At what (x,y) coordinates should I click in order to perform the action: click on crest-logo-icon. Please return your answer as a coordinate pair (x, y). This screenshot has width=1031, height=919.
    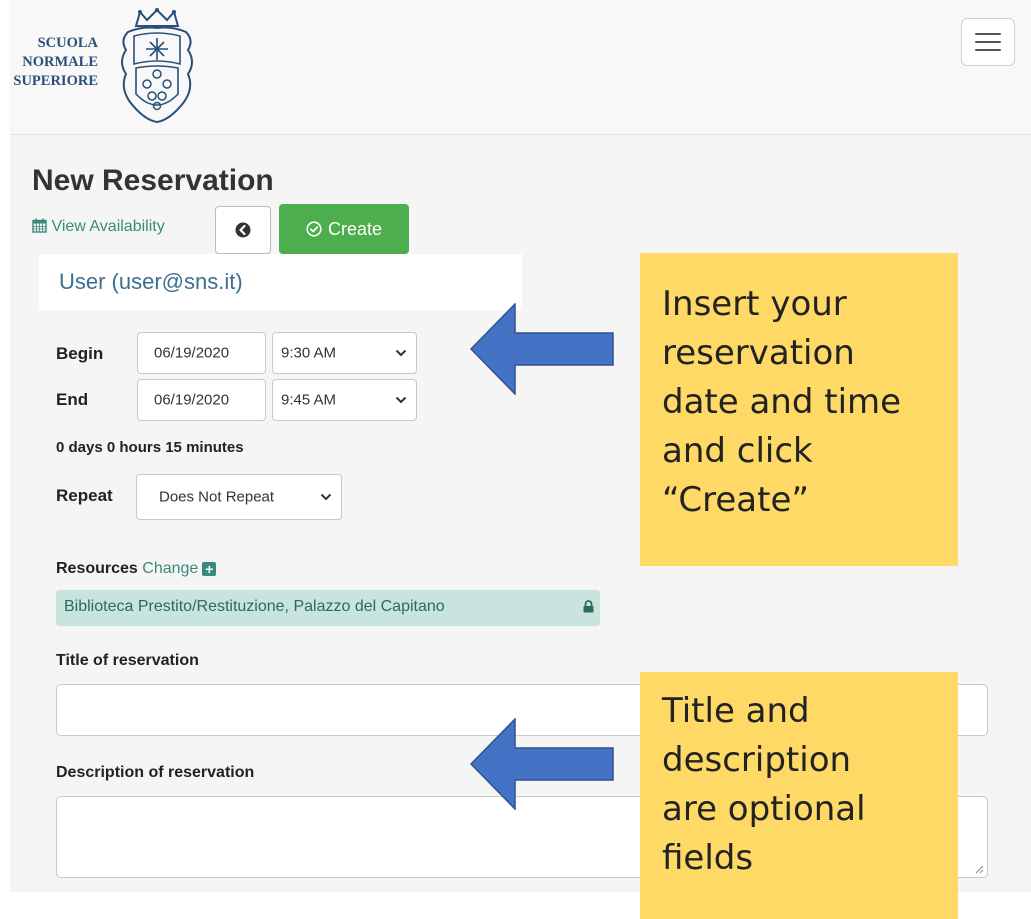
    Looking at the image, I should click on (157, 66).